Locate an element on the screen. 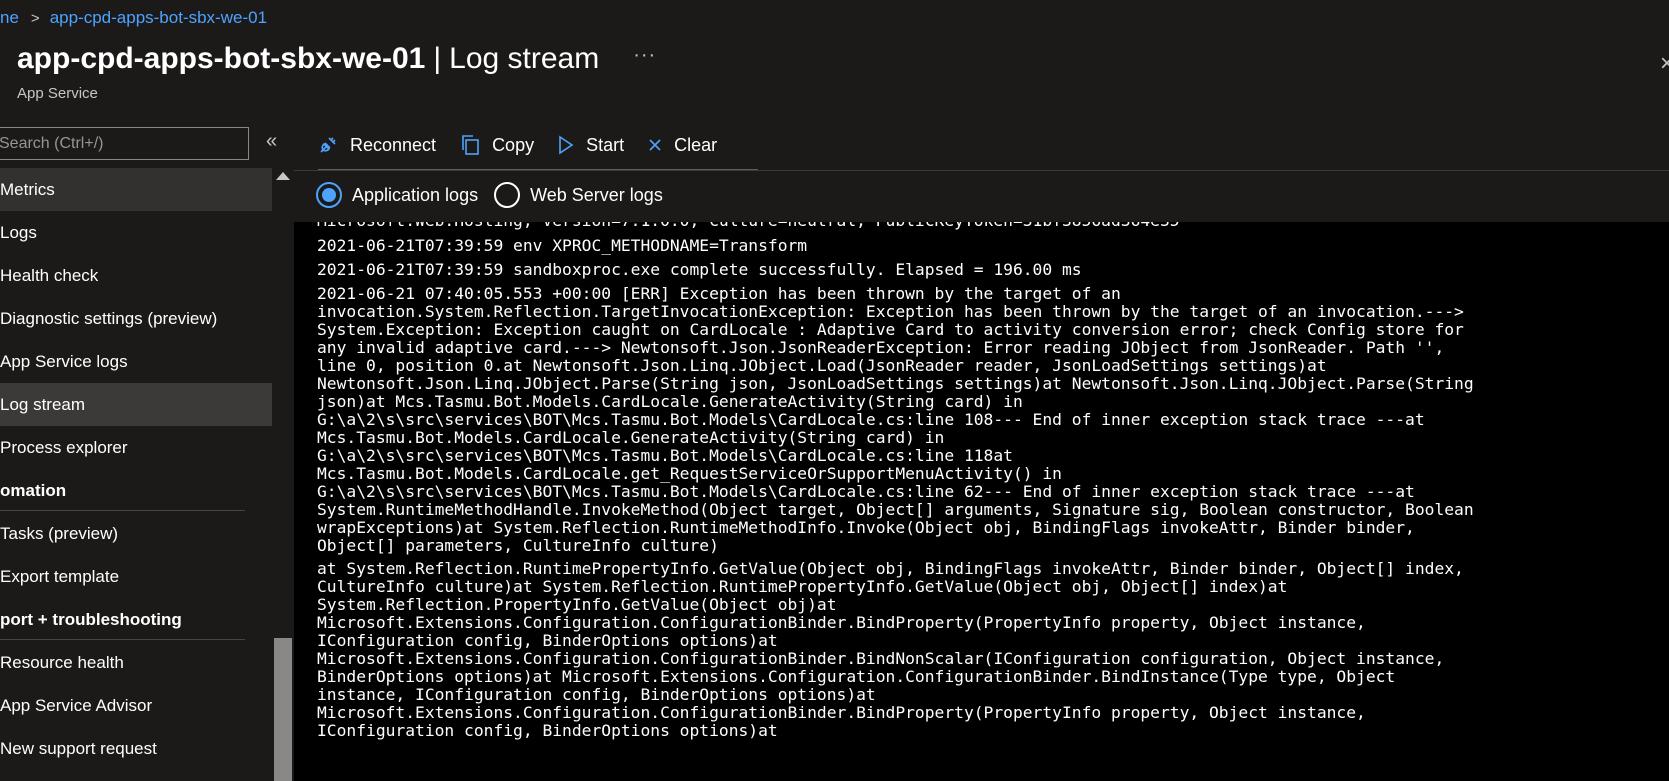 This screenshot has width=1669, height=781. clear-label: Clear is located at coordinates (696, 144).